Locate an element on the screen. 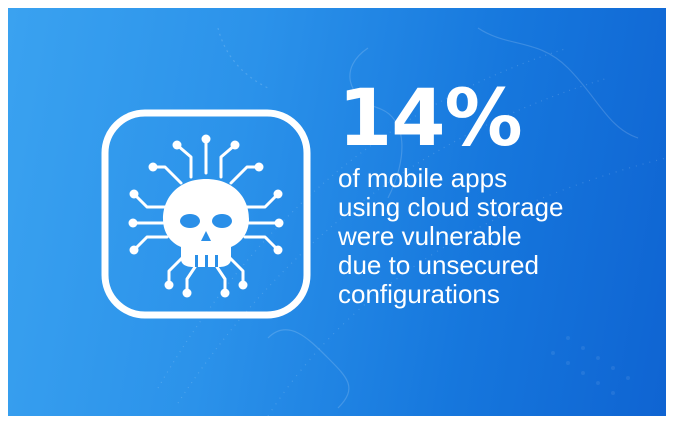 The width and height of the screenshot is (674, 425). stat-value: 14% is located at coordinates (430, 119).